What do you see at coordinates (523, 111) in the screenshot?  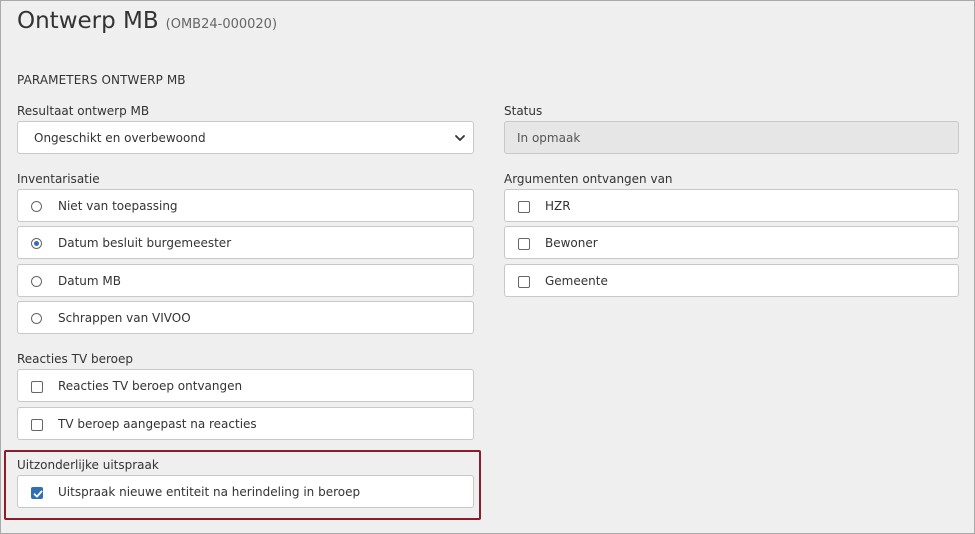 I see `status-label: Status` at bounding box center [523, 111].